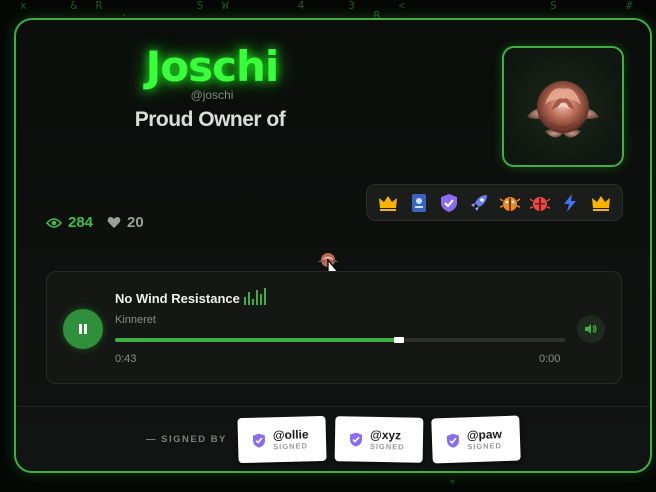 This screenshot has width=656, height=492. Describe the element at coordinates (570, 203) in the screenshot. I see `lightning-icon` at that location.